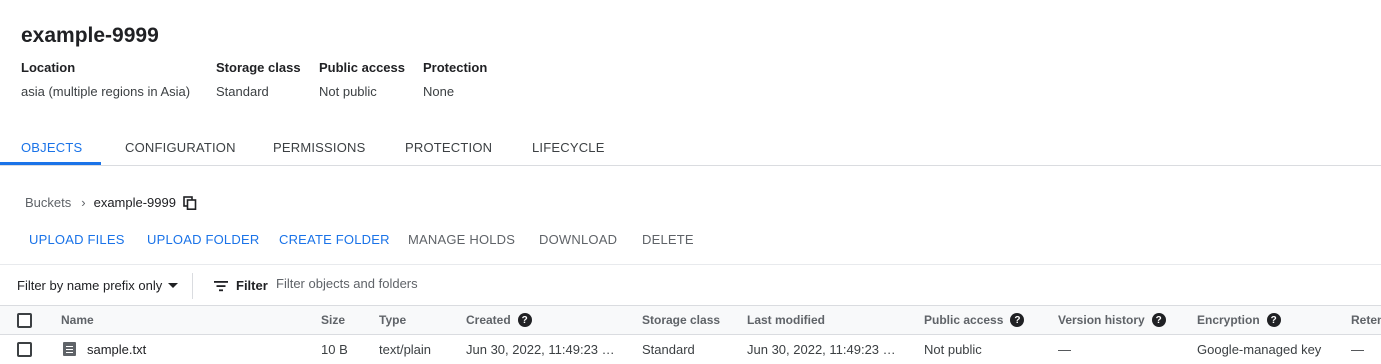 The width and height of the screenshot is (1381, 364). Describe the element at coordinates (681, 320) in the screenshot. I see `column-header-storage-class: Storage class` at that location.